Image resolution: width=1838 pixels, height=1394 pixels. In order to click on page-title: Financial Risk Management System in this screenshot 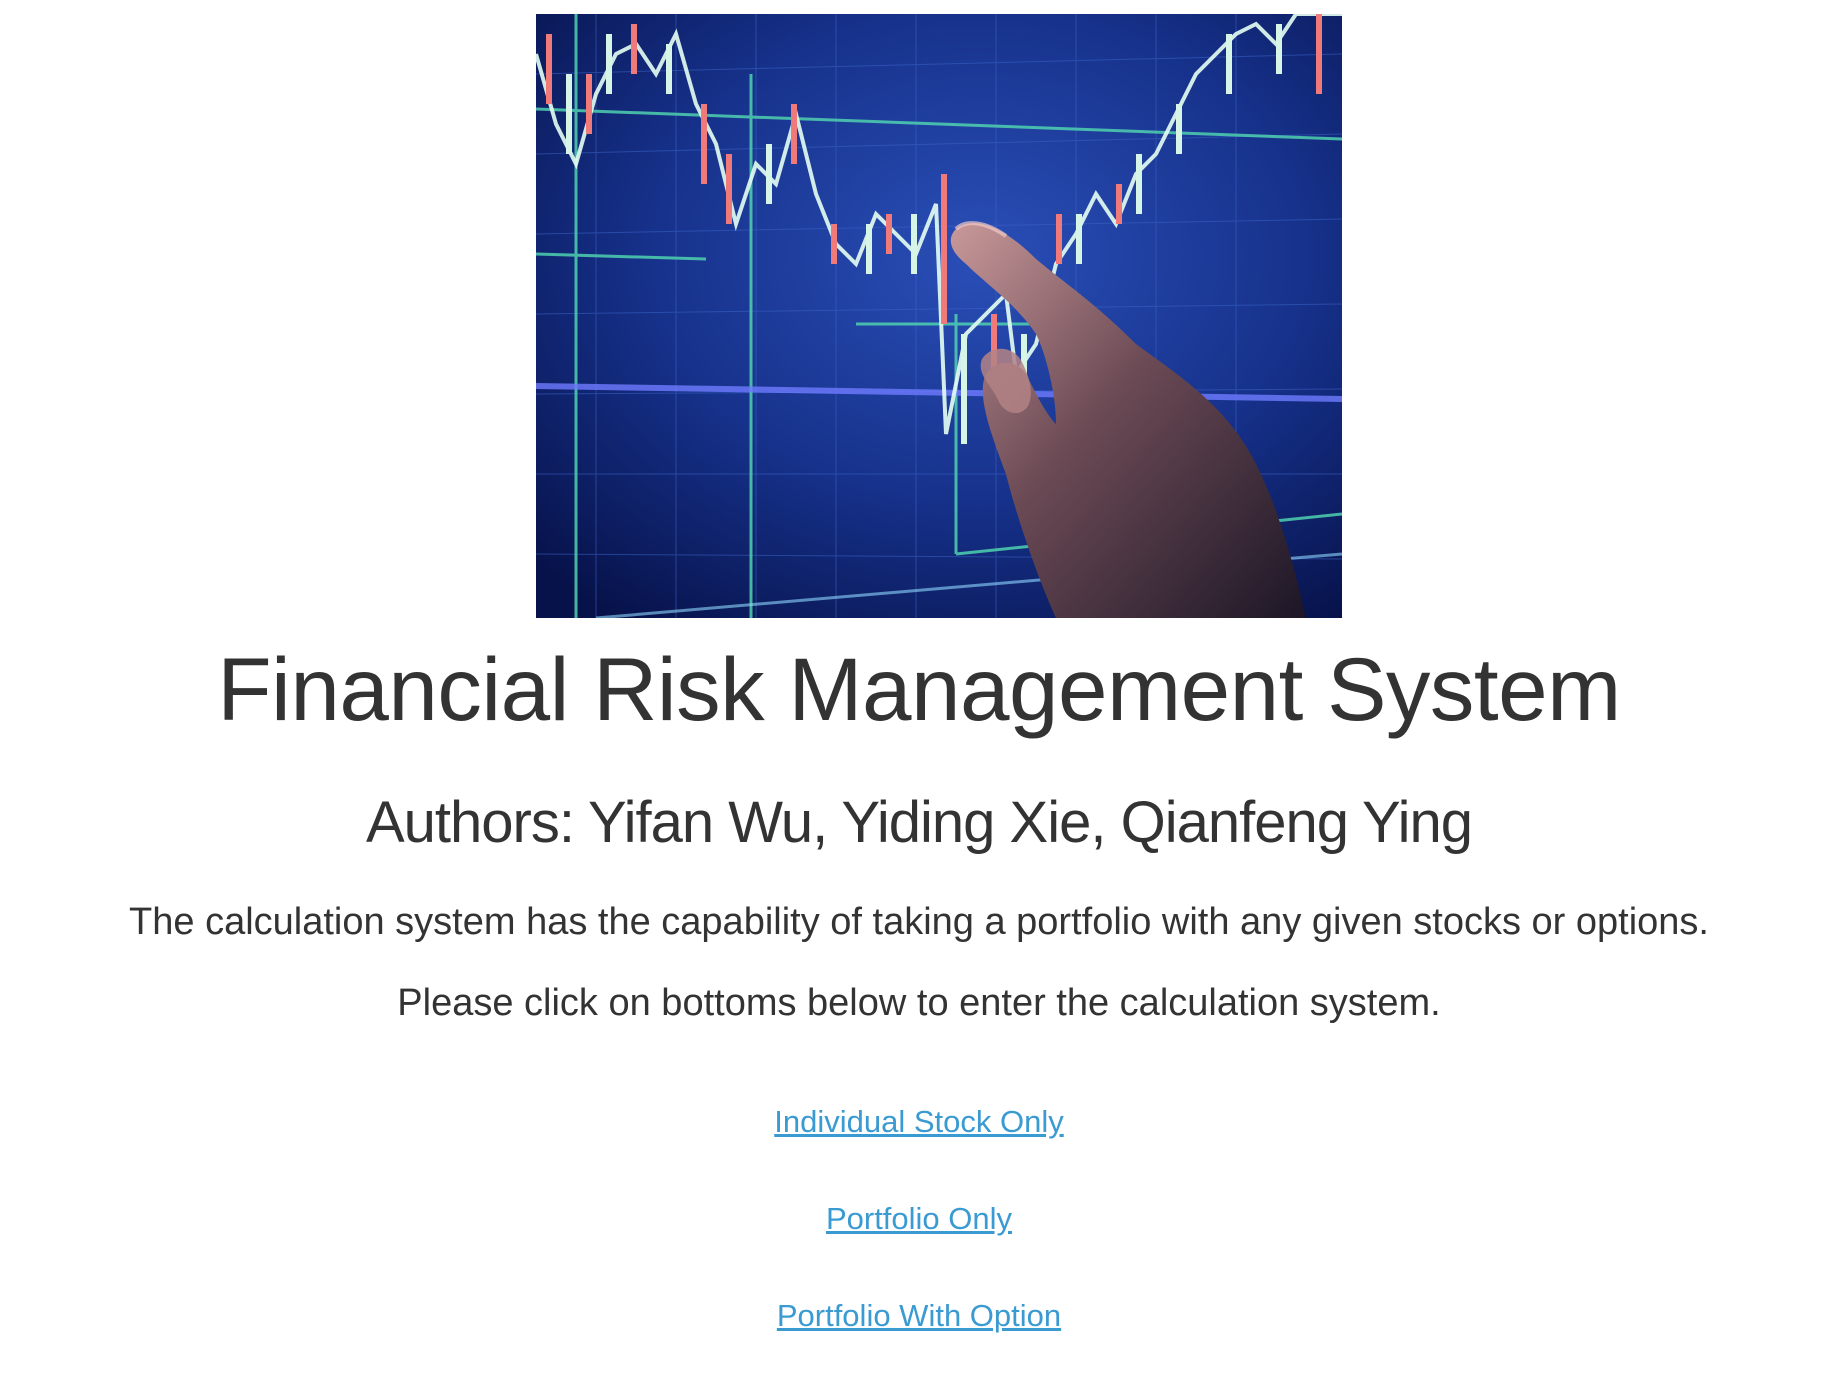, I will do `click(919, 689)`.